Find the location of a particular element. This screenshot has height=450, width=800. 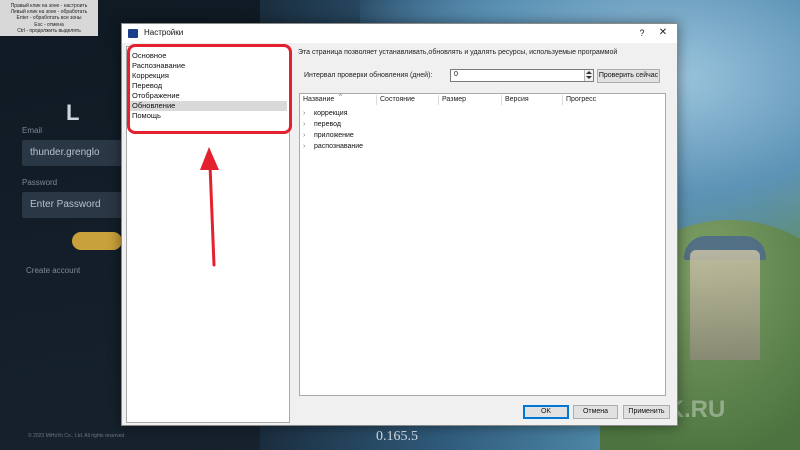

password-label: Password is located at coordinates (40, 182).